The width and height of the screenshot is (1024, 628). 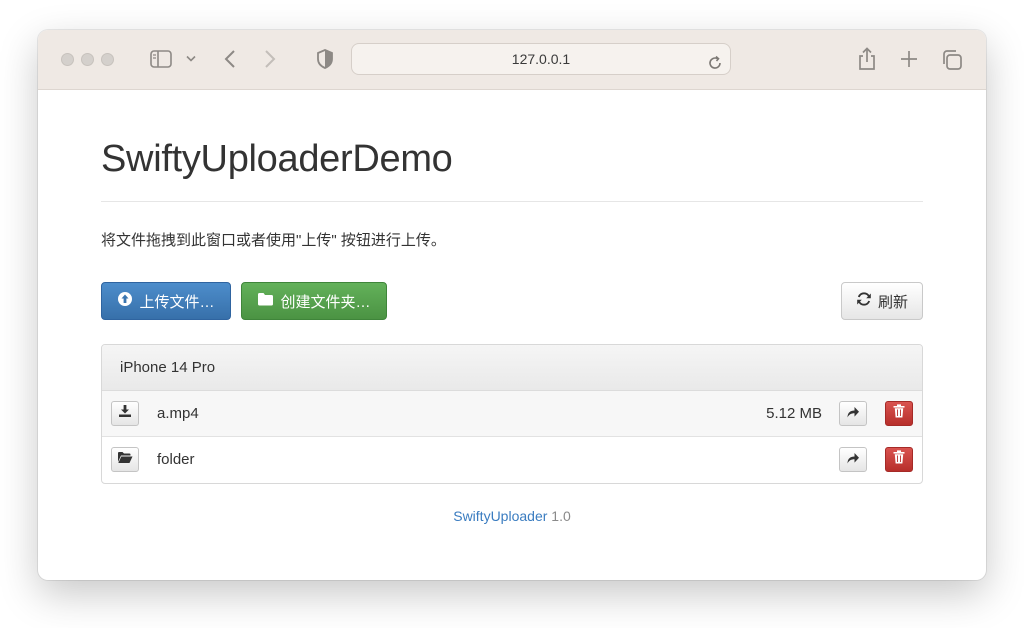 What do you see at coordinates (273, 240) in the screenshot?
I see `upload-instructions: 将文件拖拽到此窗口或者使用"上传" 按钮进行上传。` at bounding box center [273, 240].